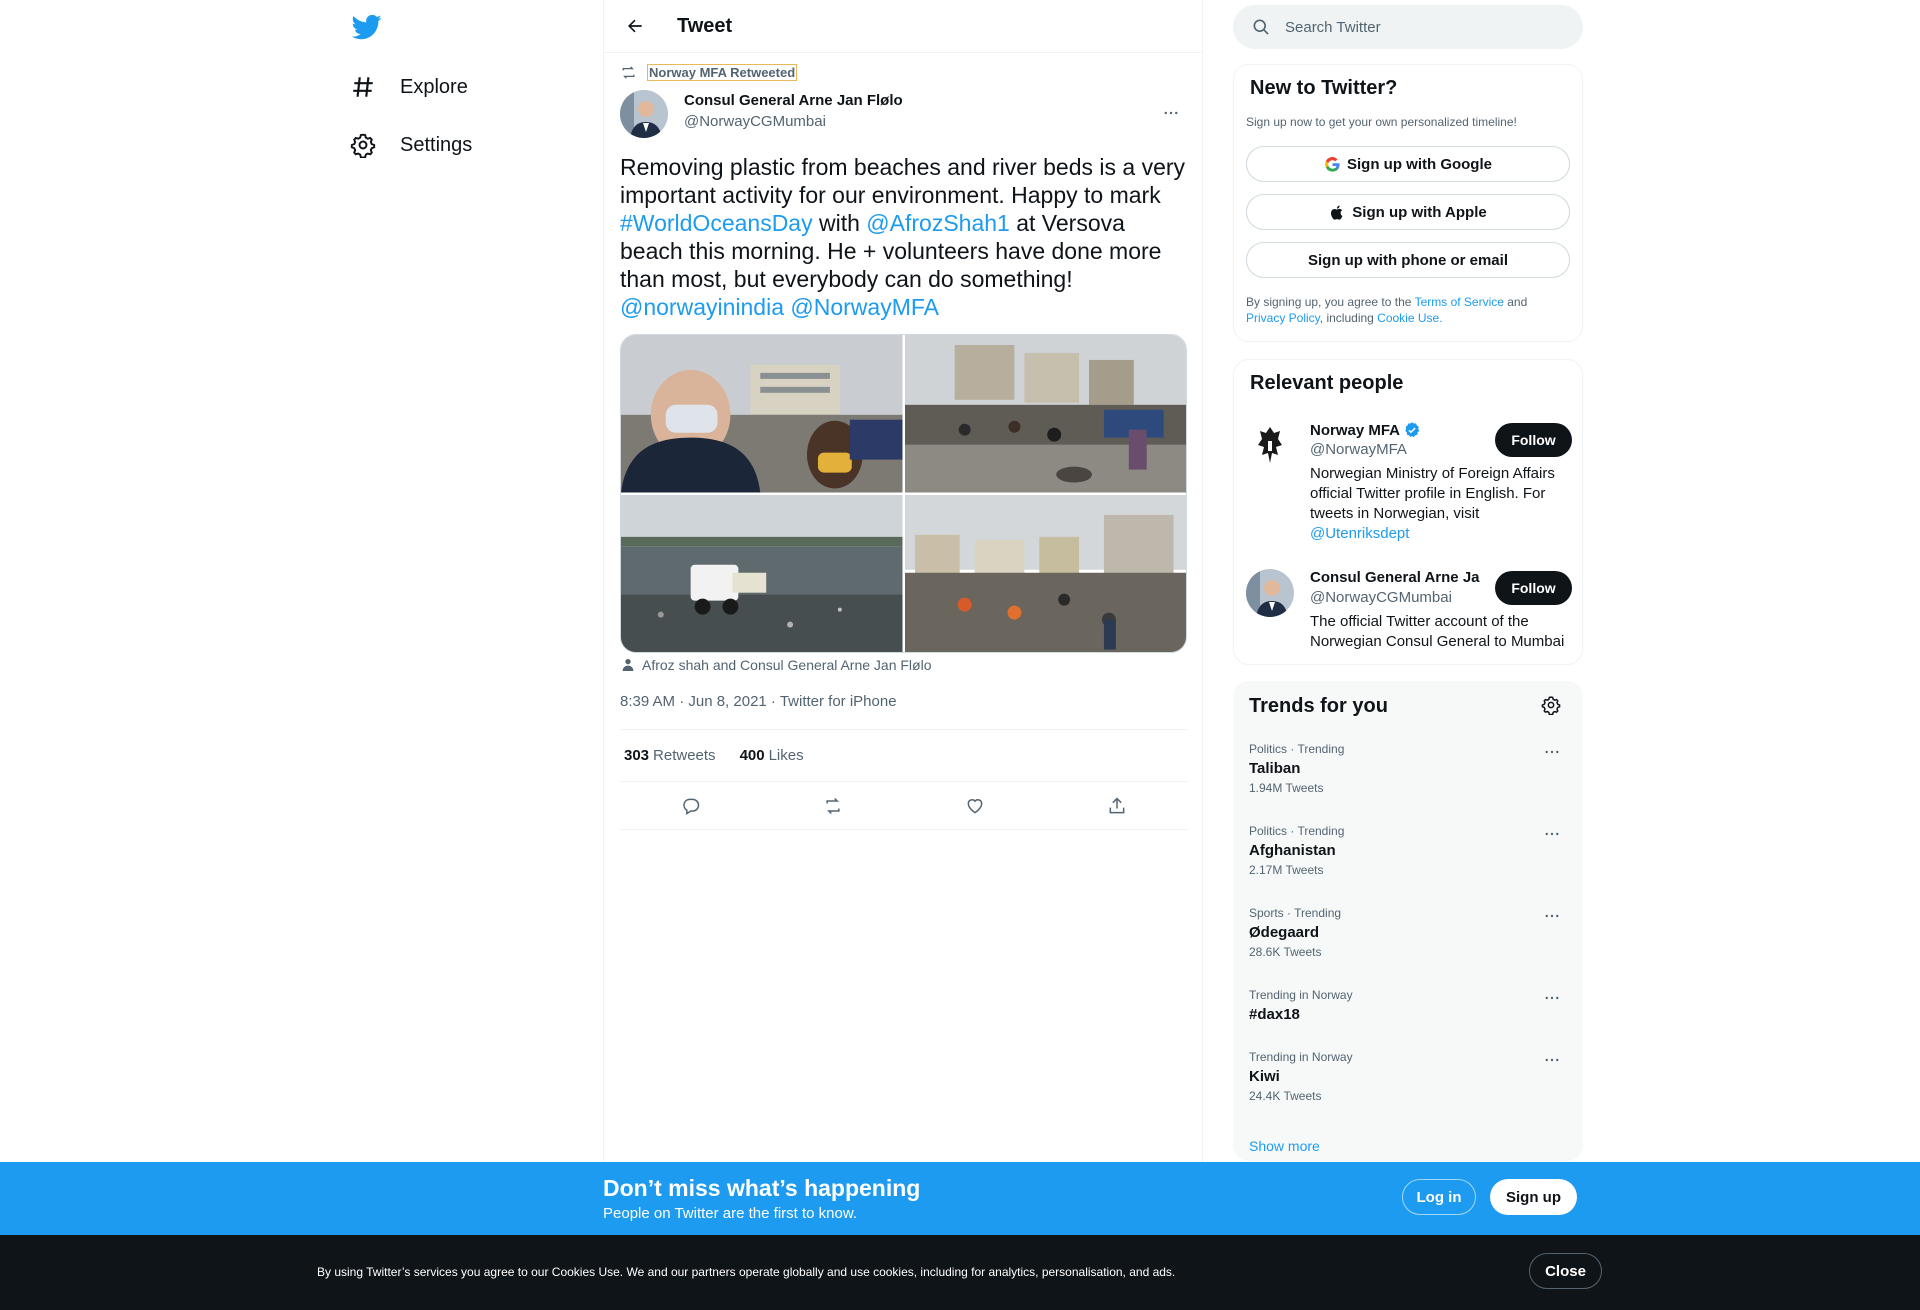  Describe the element at coordinates (1355, 430) in the screenshot. I see `person-name-text: Norway MFA` at that location.